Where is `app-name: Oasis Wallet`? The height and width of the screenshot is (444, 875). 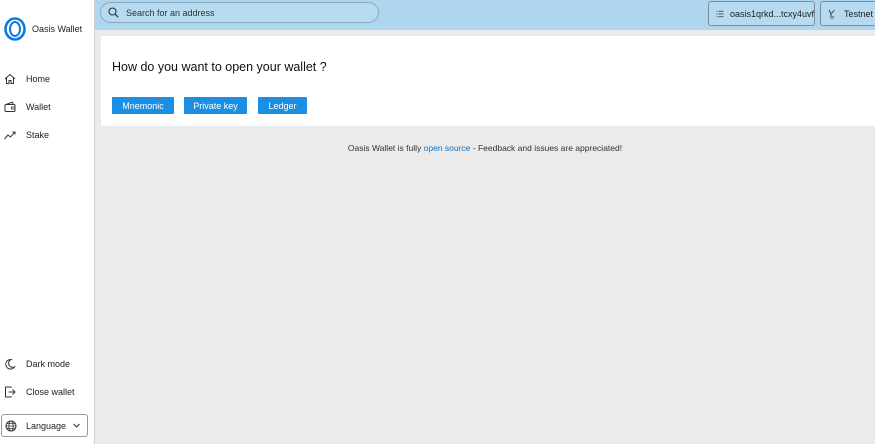
app-name: Oasis Wallet is located at coordinates (57, 29).